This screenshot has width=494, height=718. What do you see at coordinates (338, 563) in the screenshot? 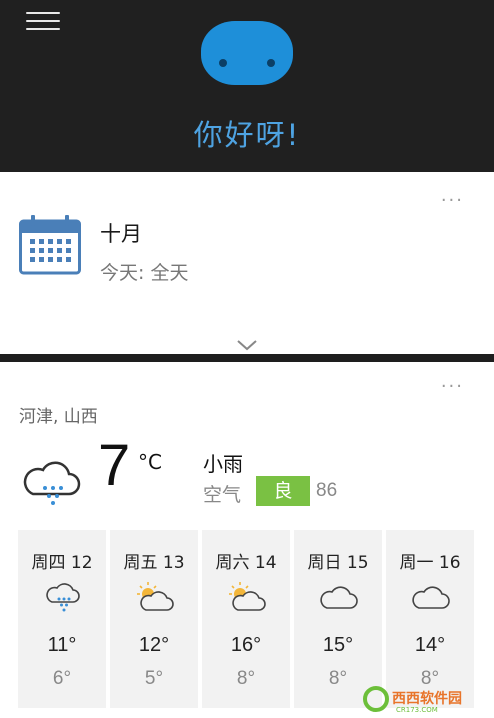
I see `forecast-day-name: 周日 15` at bounding box center [338, 563].